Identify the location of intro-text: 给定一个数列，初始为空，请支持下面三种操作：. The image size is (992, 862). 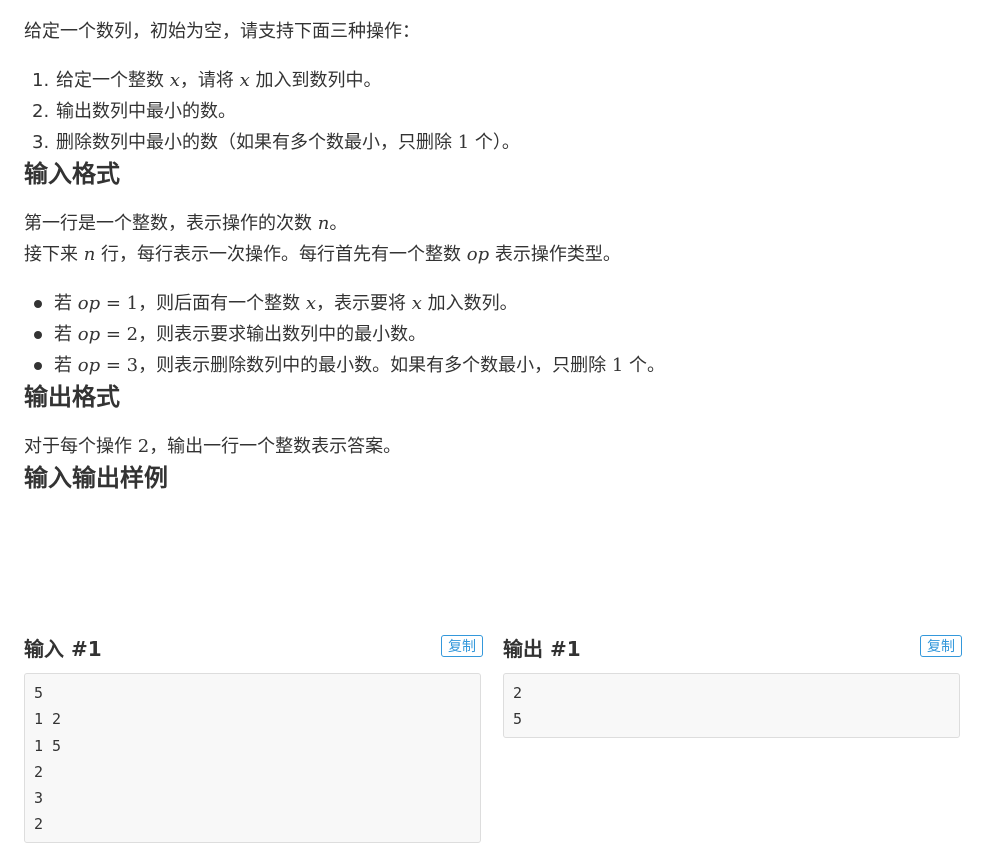
(222, 31).